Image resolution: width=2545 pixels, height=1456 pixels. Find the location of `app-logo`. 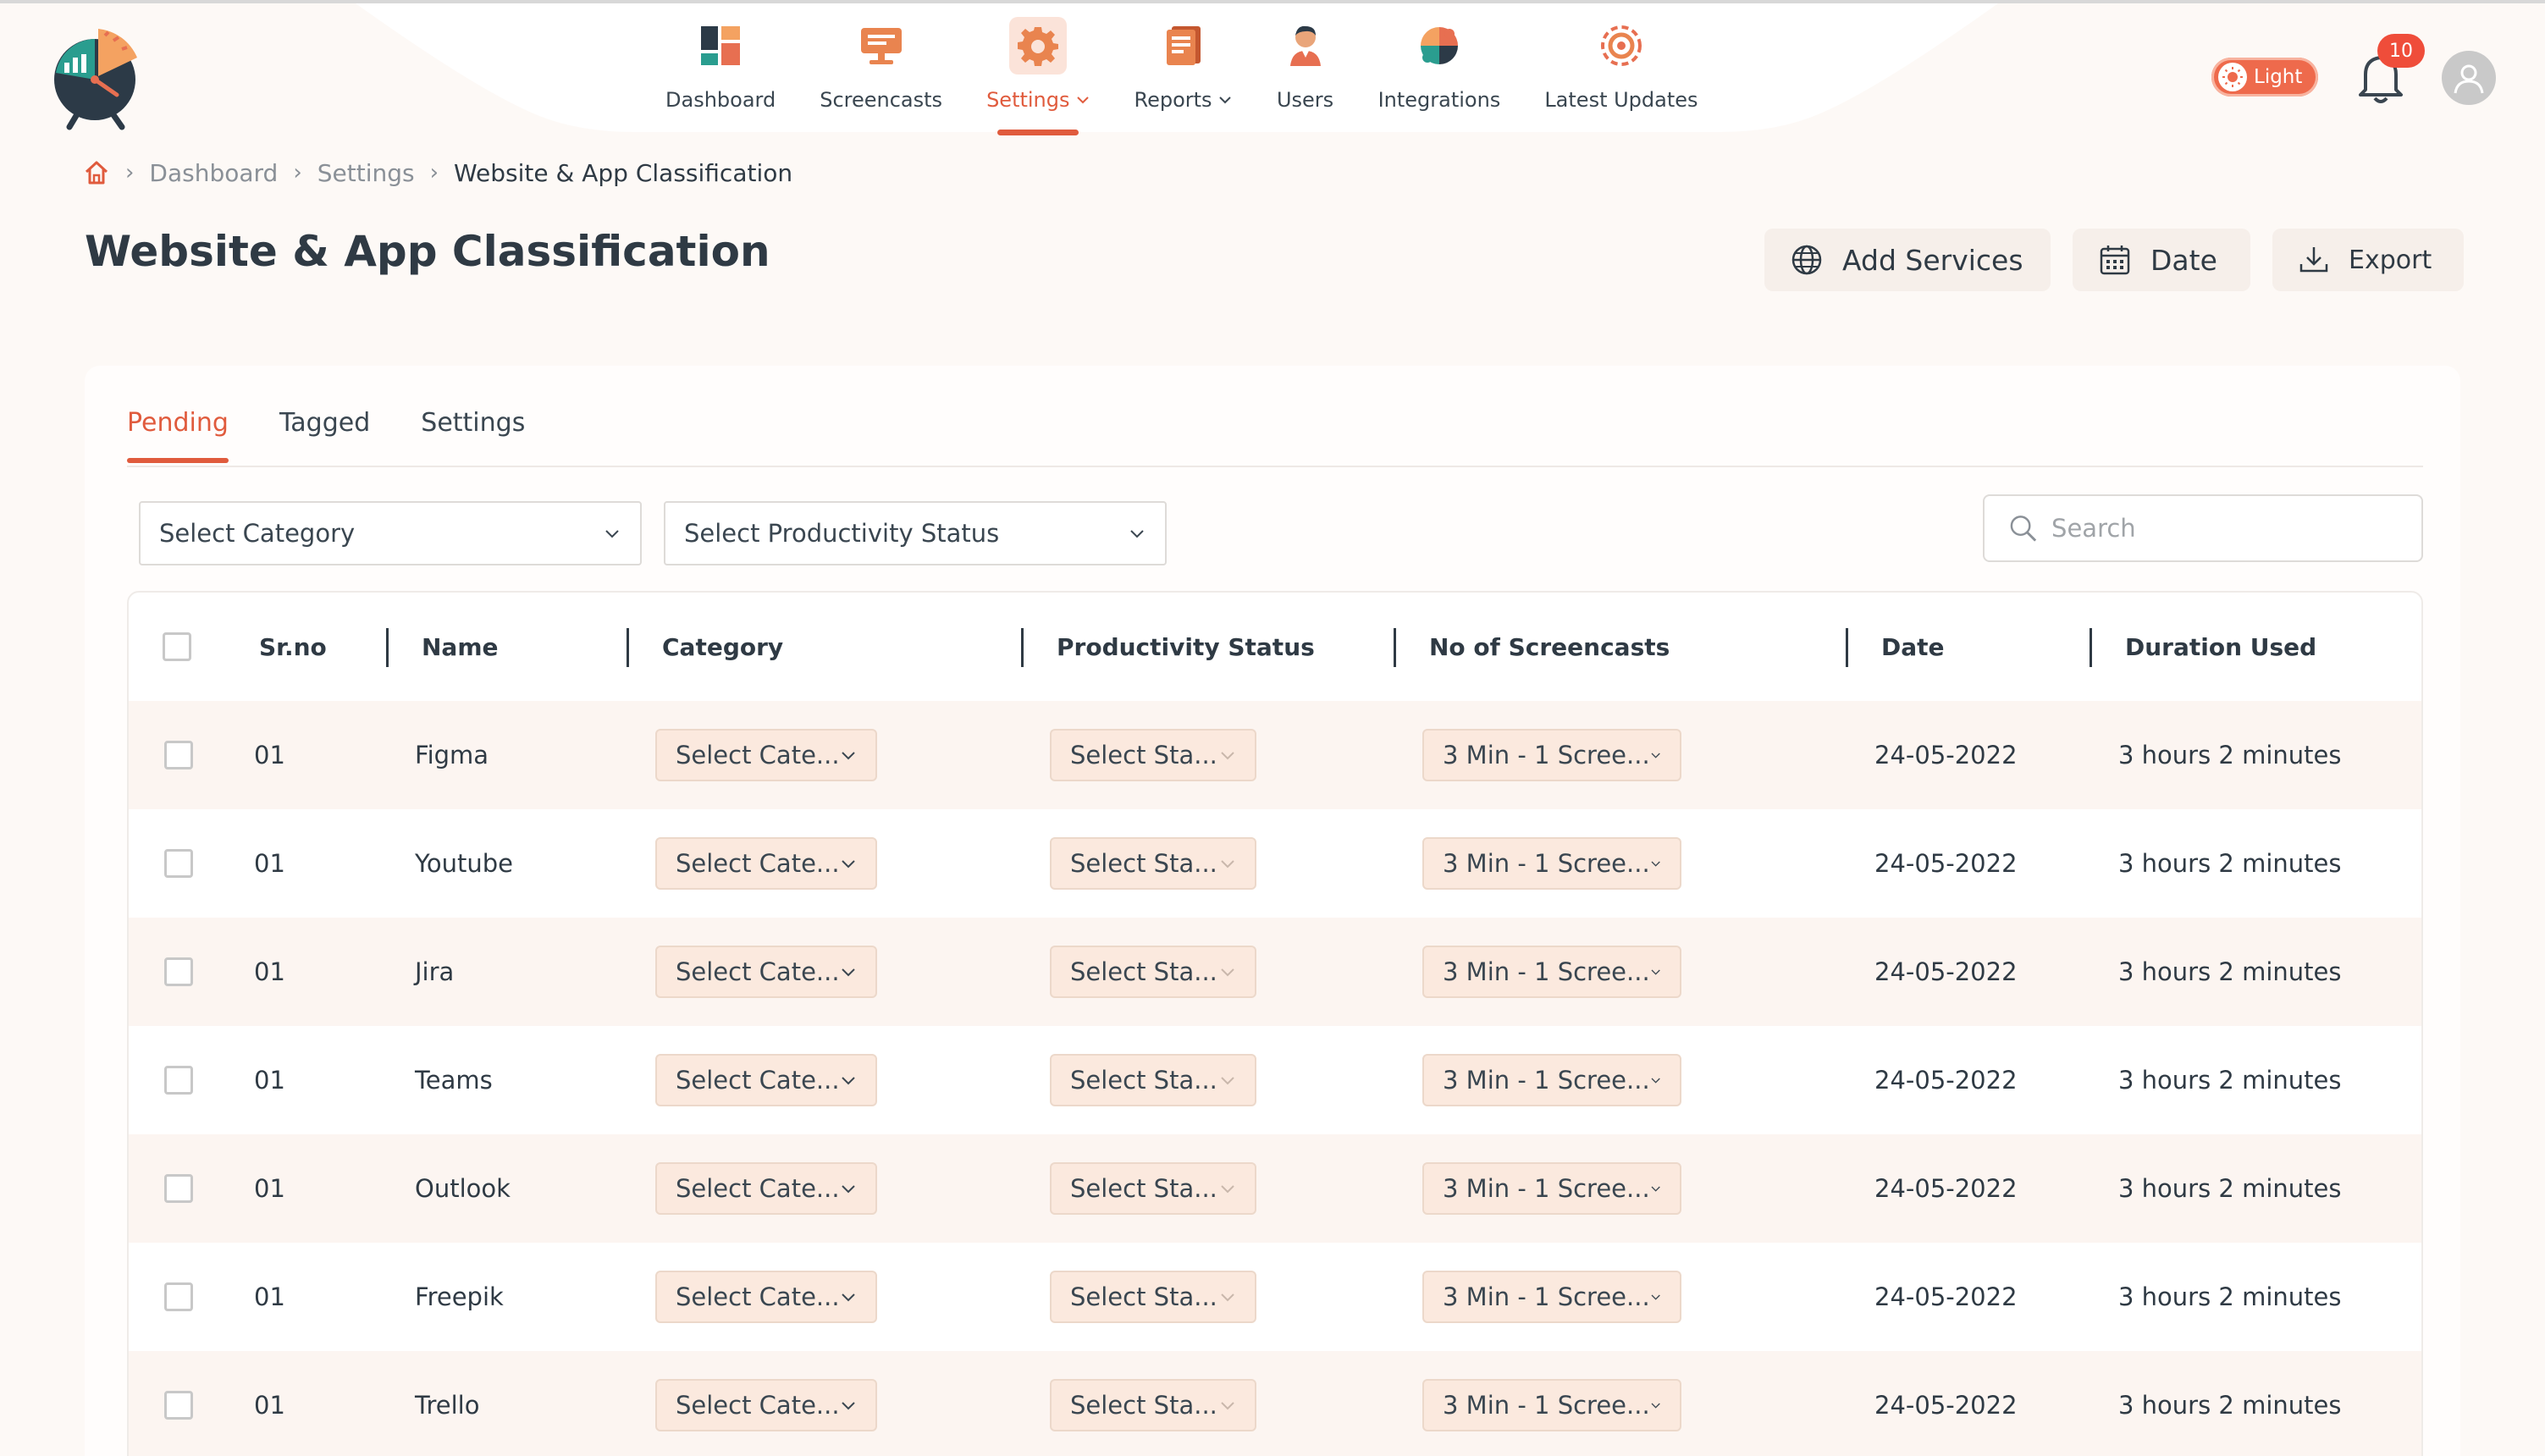

app-logo is located at coordinates (95, 78).